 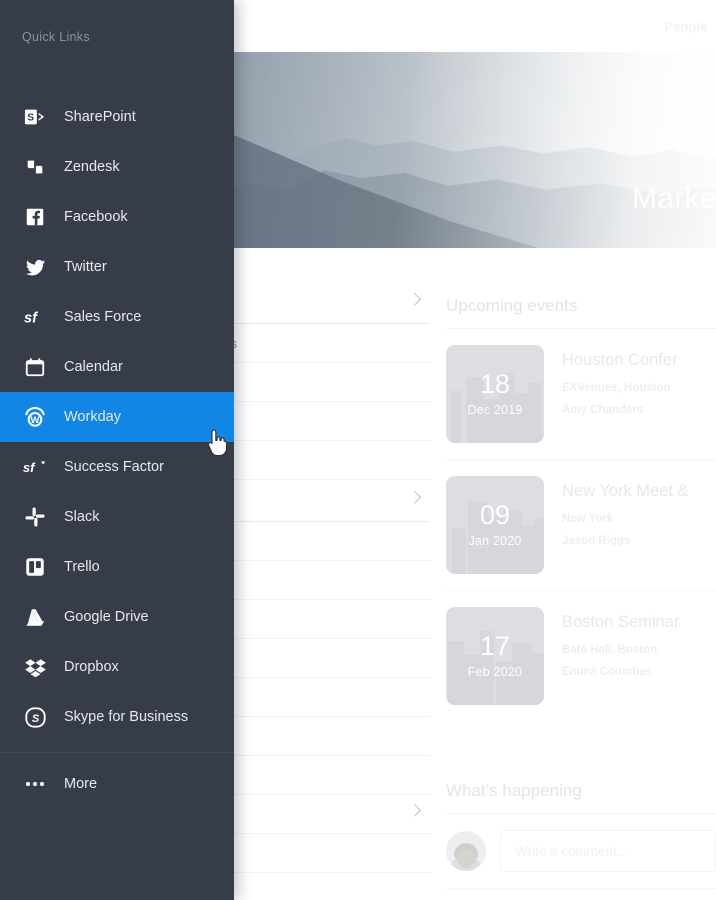 I want to click on sidebar-item-label: Facebook, so click(x=96, y=217).